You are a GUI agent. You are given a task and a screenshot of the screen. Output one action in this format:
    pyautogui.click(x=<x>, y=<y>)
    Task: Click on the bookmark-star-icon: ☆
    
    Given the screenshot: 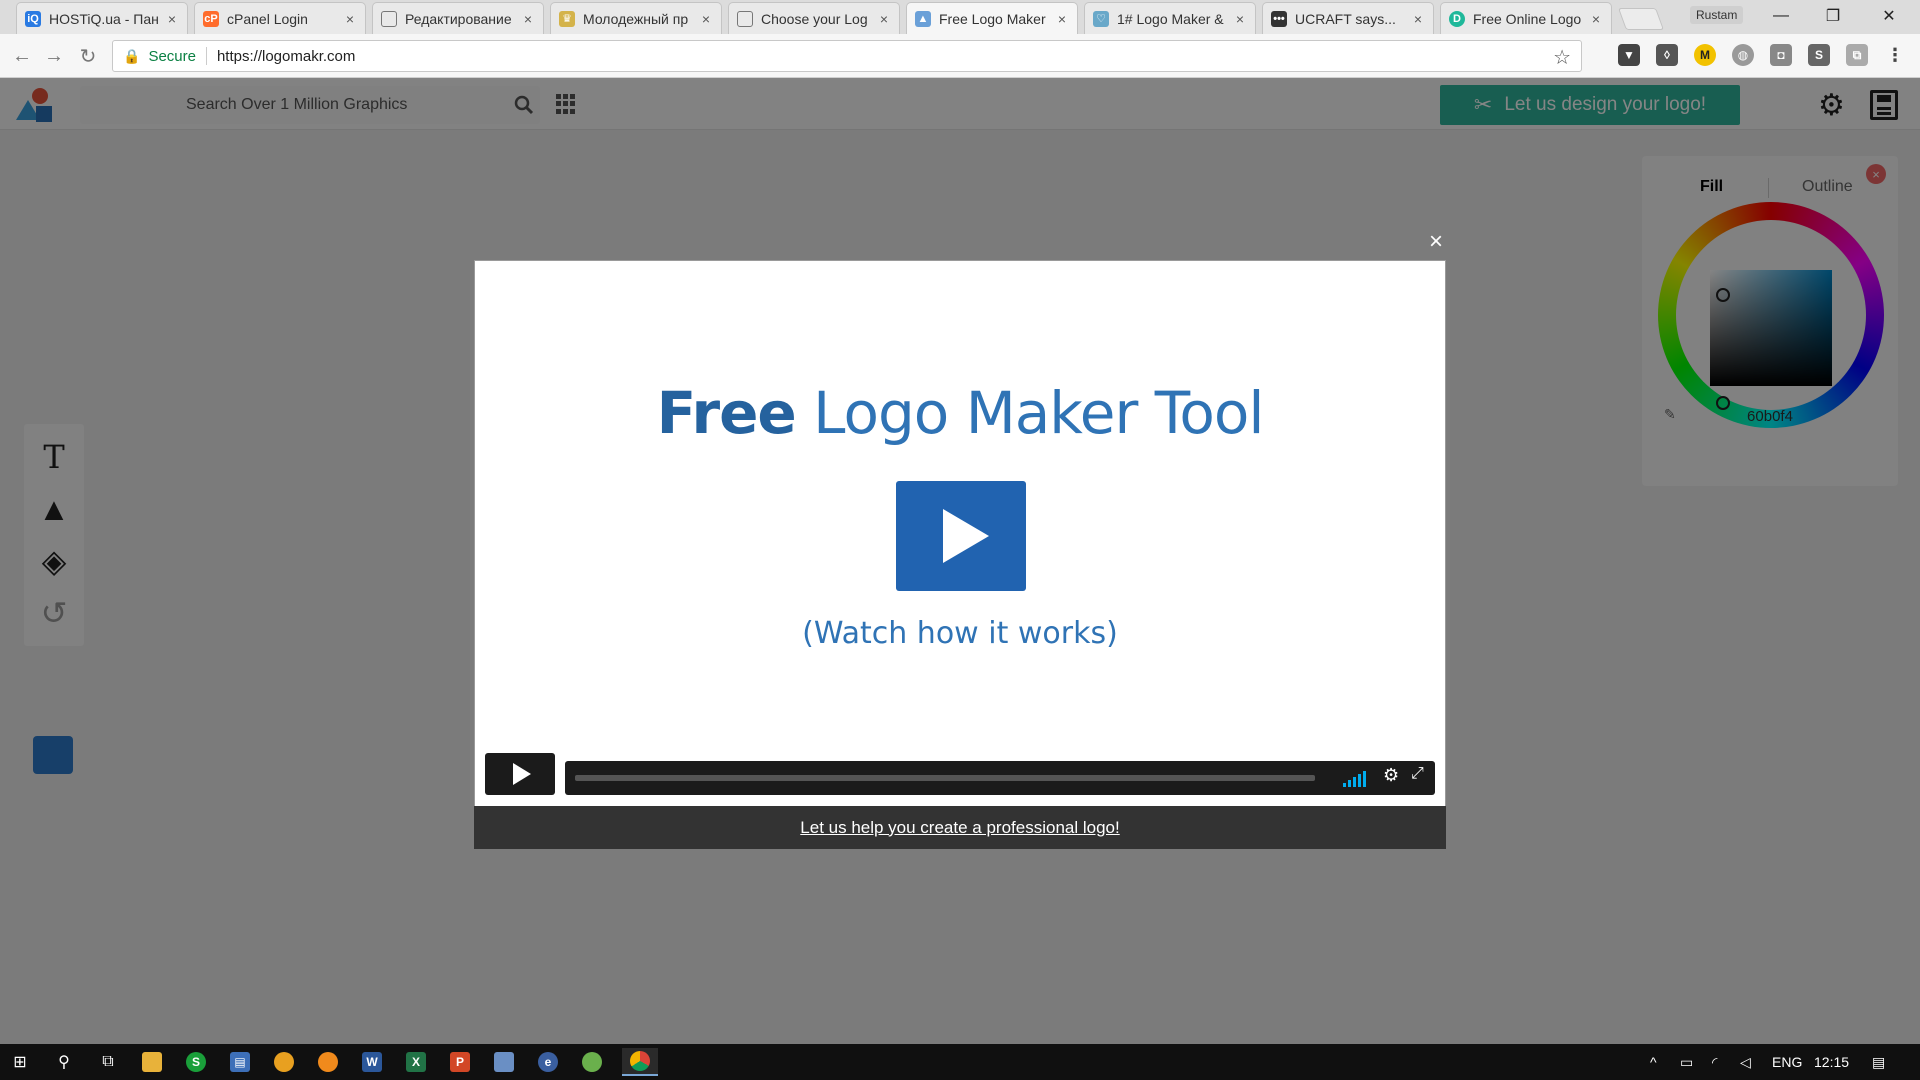 What is the action you would take?
    pyautogui.click(x=1562, y=57)
    